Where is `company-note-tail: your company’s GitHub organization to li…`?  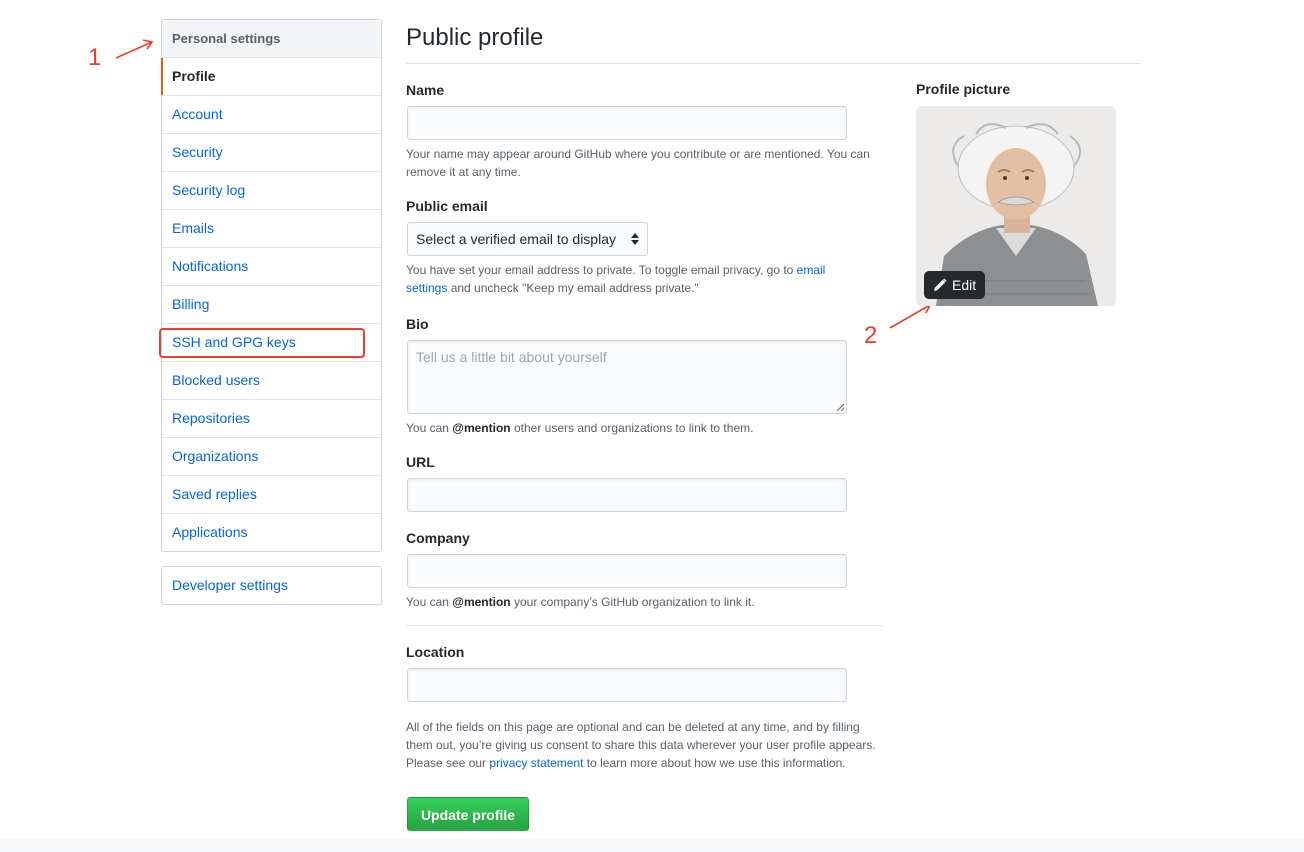
company-note-tail: your company’s GitHub organization to li… is located at coordinates (632, 602).